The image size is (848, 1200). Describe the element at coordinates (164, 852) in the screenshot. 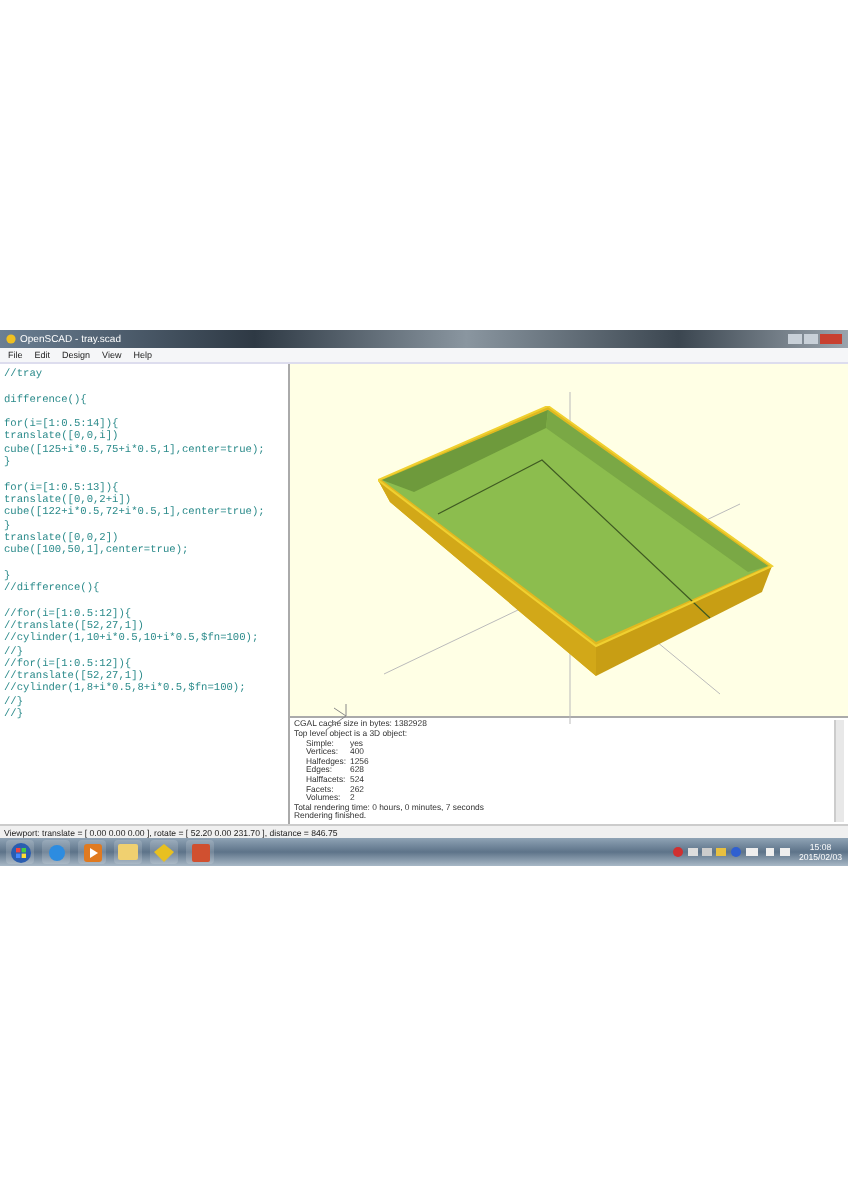

I see `openscad-taskbar-button` at that location.